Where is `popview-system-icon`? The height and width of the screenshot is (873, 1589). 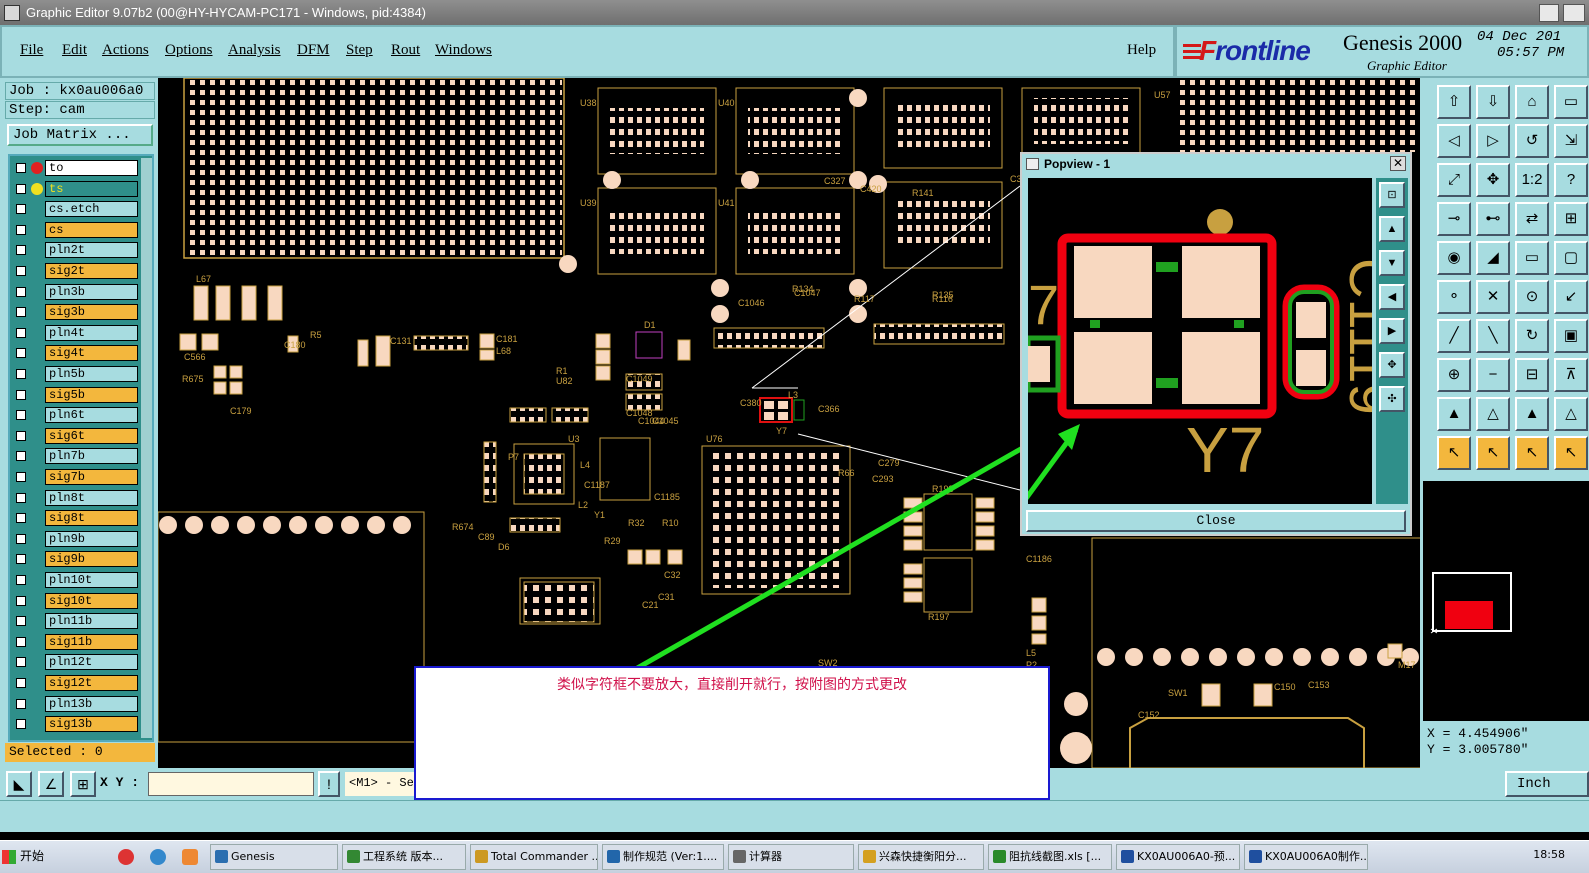
popview-system-icon is located at coordinates (1032, 164).